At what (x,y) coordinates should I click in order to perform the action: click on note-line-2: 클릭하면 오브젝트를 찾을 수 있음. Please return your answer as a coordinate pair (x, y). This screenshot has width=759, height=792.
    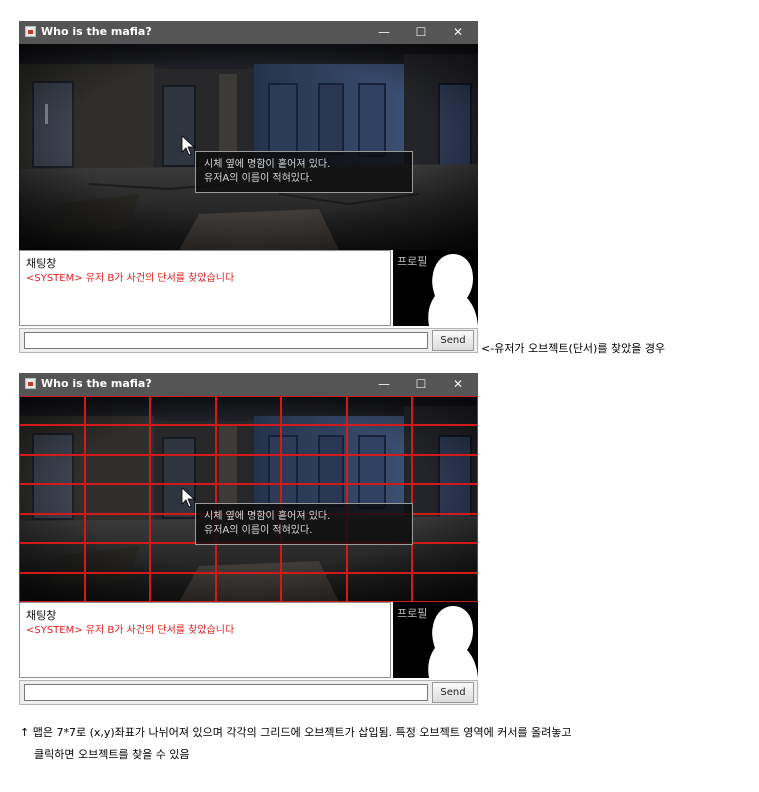
    Looking at the image, I should click on (112, 754).